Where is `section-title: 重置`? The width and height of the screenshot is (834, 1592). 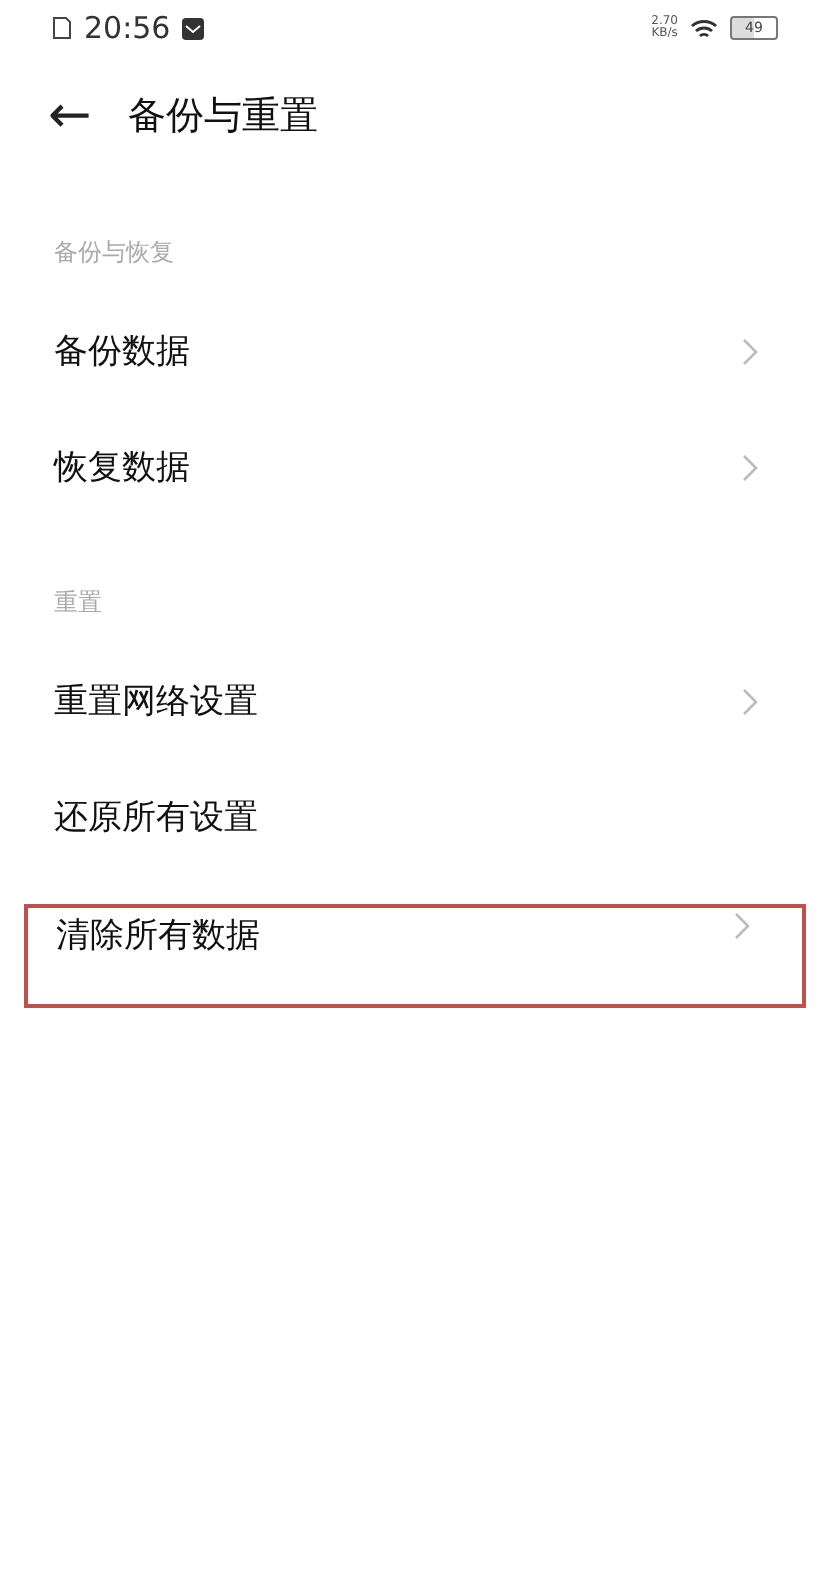 section-title: 重置 is located at coordinates (78, 603).